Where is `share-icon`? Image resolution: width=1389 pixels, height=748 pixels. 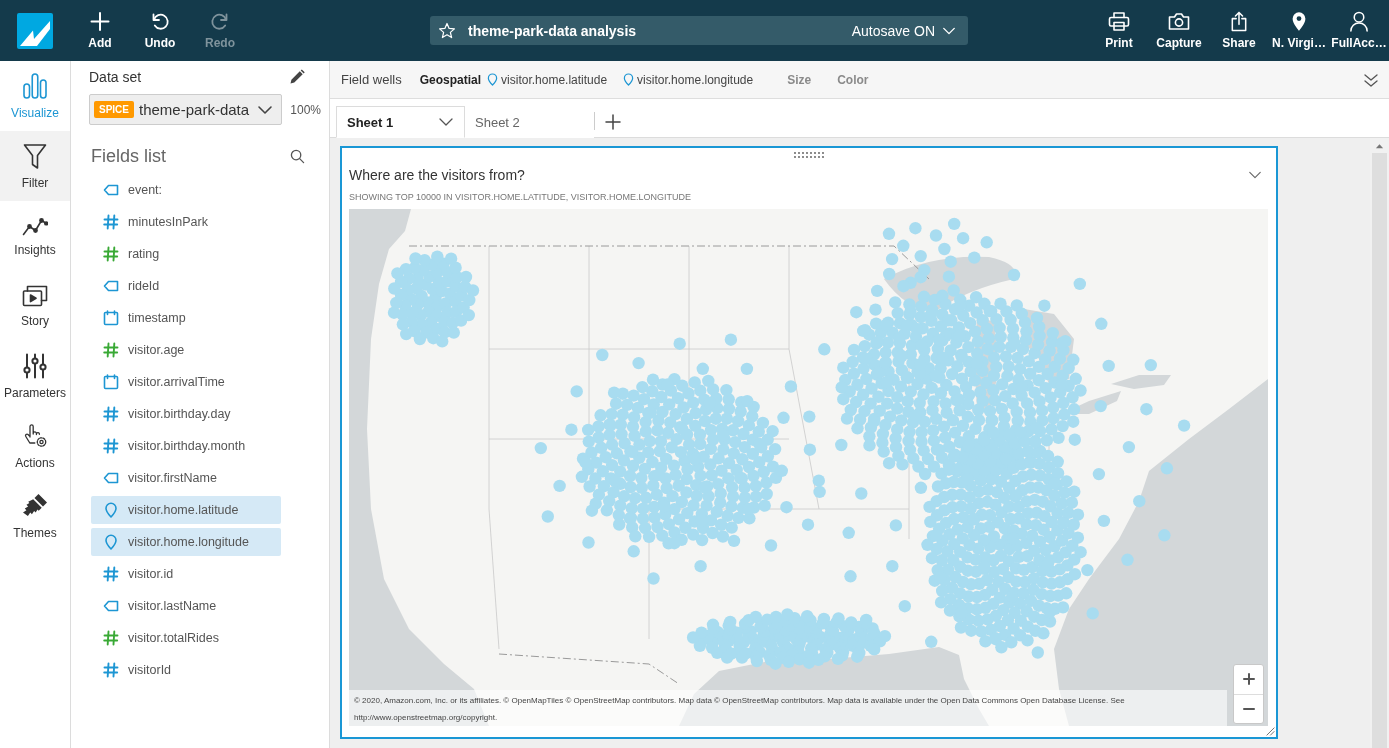 share-icon is located at coordinates (1239, 21).